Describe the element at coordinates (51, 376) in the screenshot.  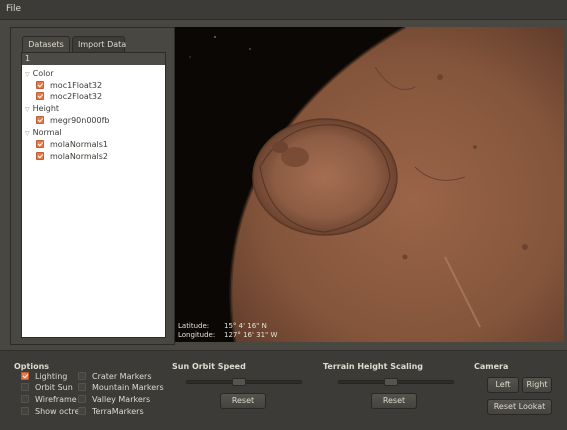
I see `option-label: Lighting` at that location.